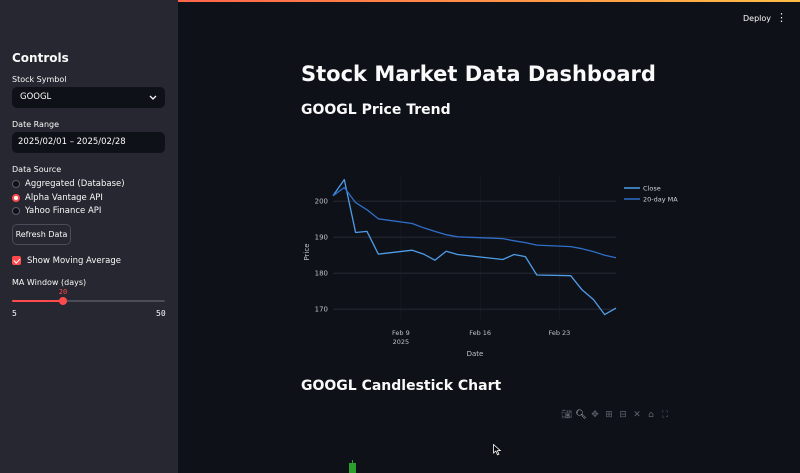 The image size is (800, 473). What do you see at coordinates (623, 415) in the screenshot?
I see `zoom-out-icon: ⊟` at bounding box center [623, 415].